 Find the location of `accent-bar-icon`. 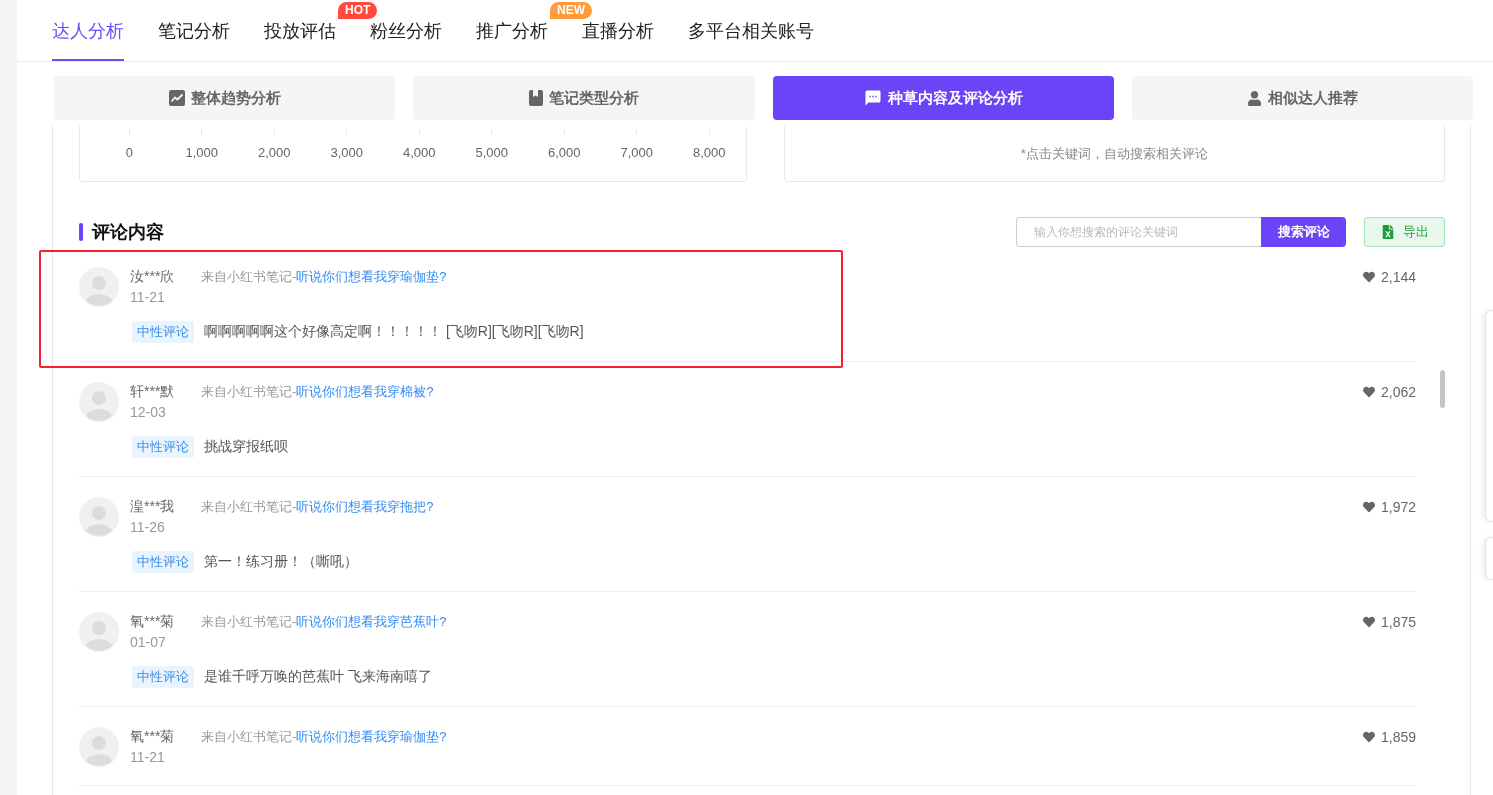

accent-bar-icon is located at coordinates (81, 232).